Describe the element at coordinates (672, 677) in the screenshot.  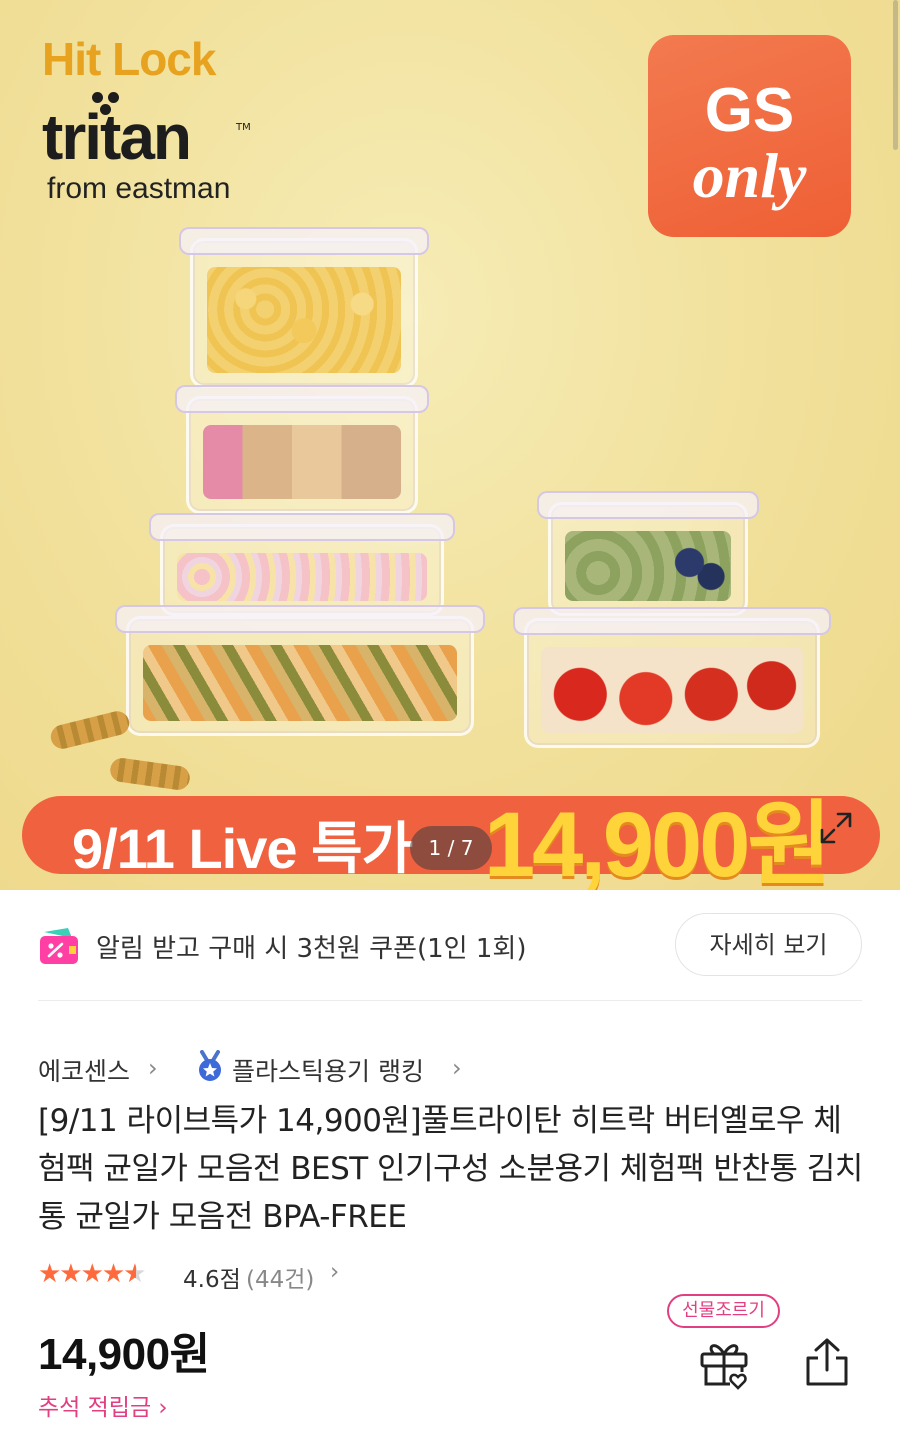
I see `container-tomatoes` at that location.